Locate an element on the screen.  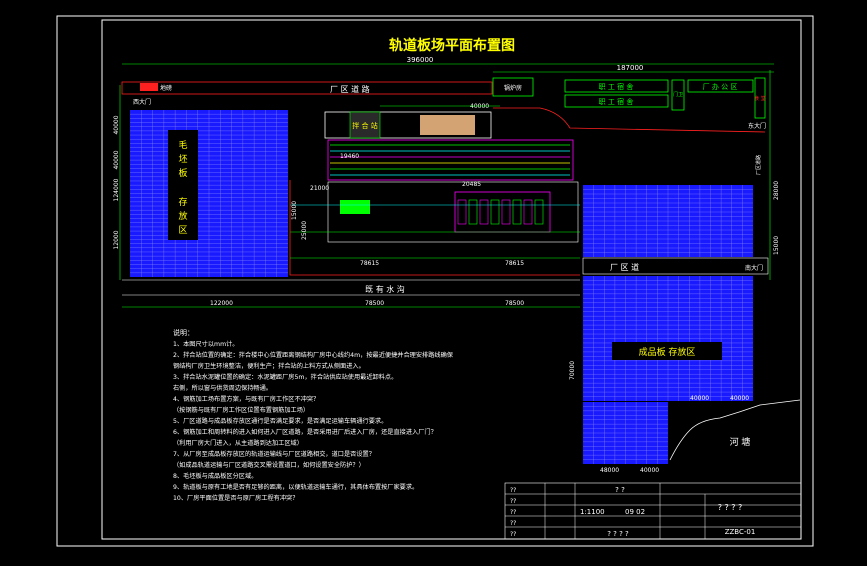
blank-zone-char-4: 放 is located at coordinates (182, 216).